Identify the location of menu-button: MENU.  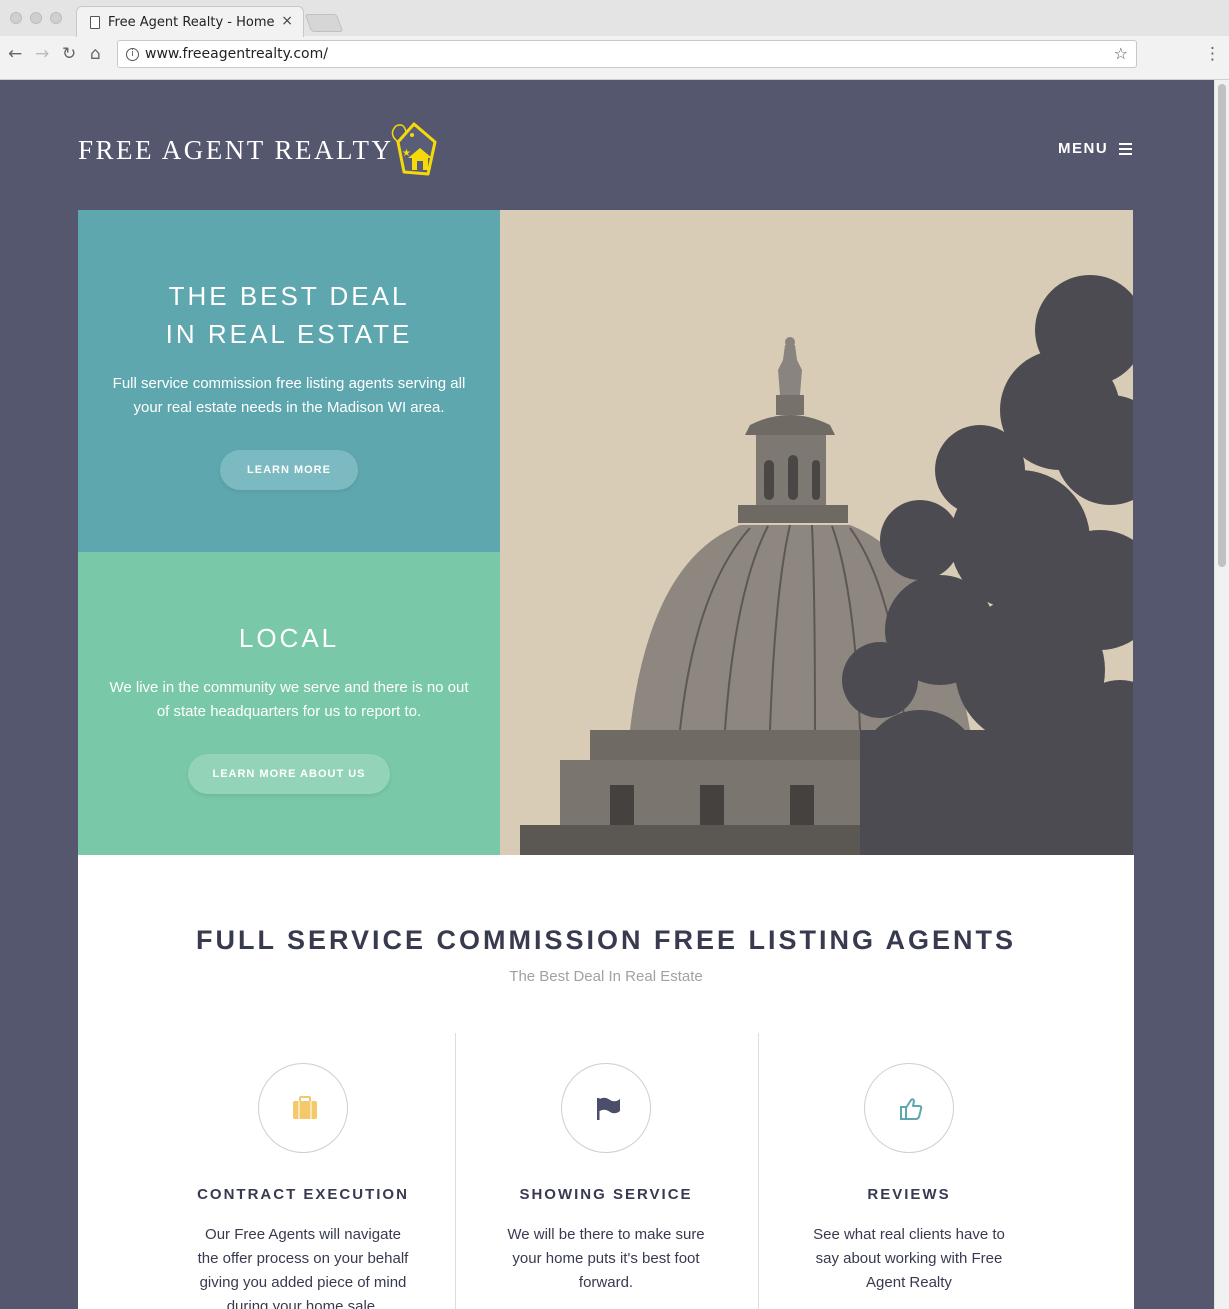
(1083, 148).